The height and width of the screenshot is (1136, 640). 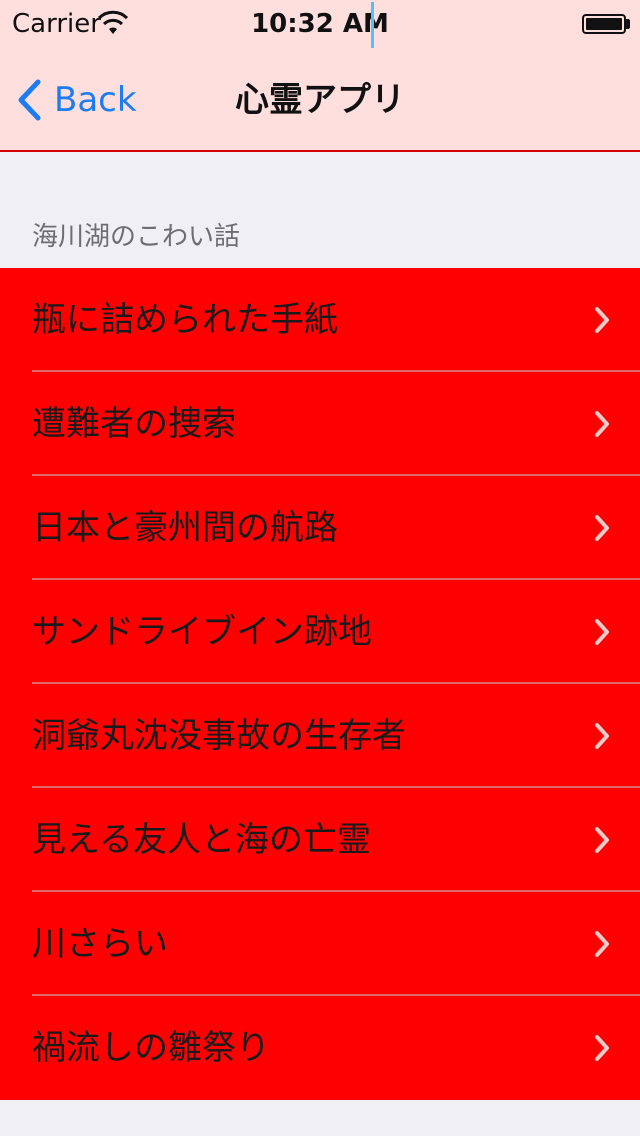 What do you see at coordinates (201, 840) in the screenshot?
I see `list-item-label: 見える友人と海の亡霊` at bounding box center [201, 840].